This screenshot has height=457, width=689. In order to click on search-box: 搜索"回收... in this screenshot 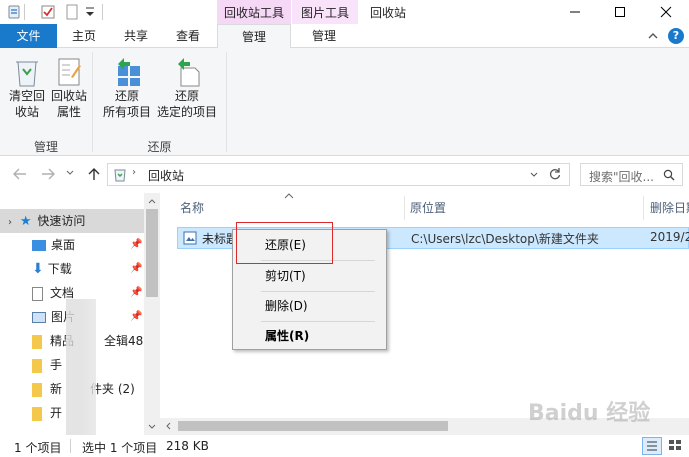, I will do `click(631, 174)`.